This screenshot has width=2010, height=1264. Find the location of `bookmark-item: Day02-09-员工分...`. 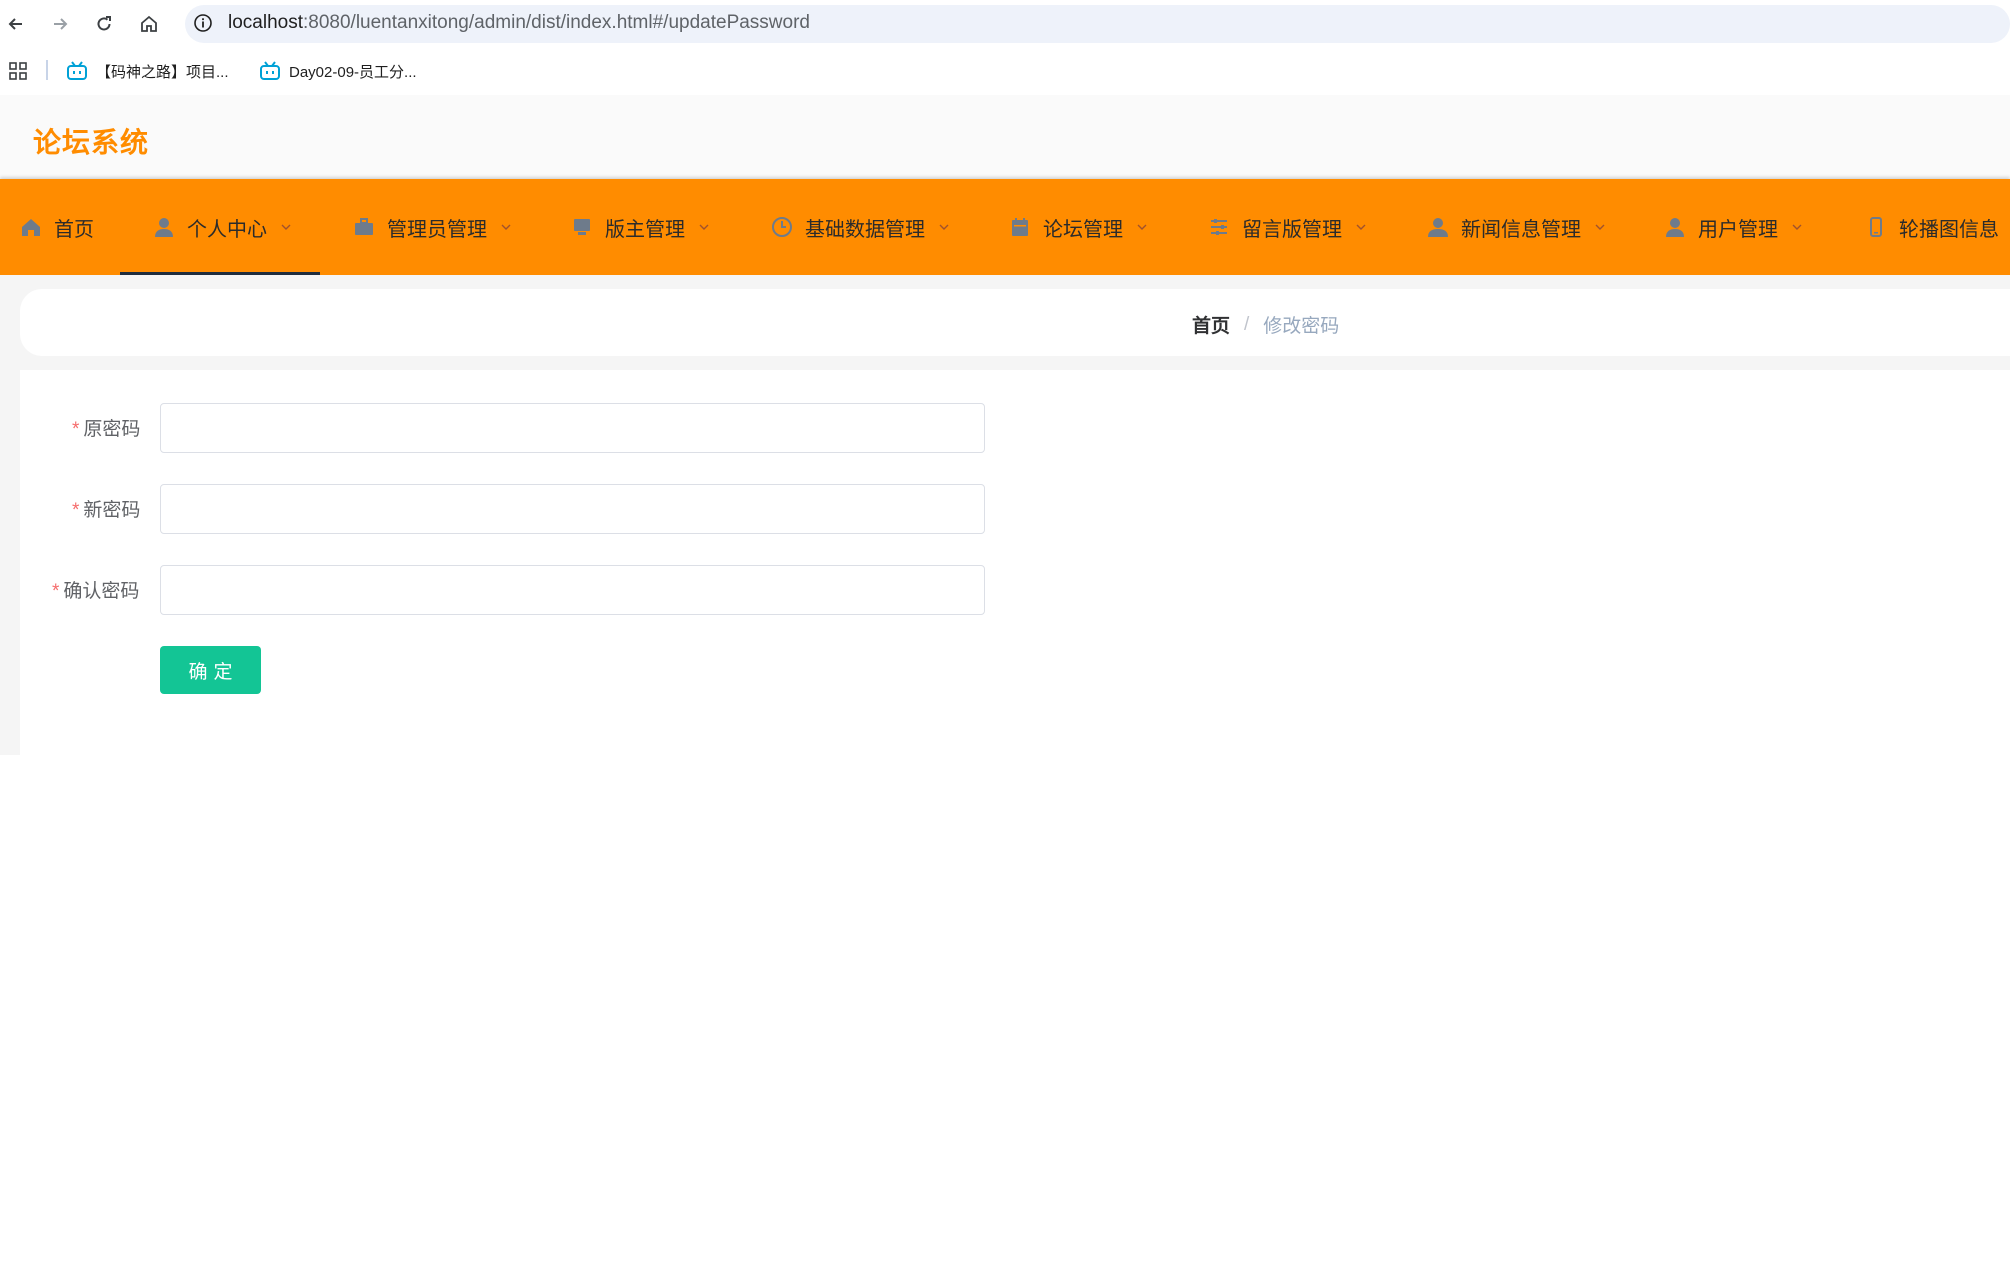

bookmark-item: Day02-09-员工分... is located at coordinates (338, 71).